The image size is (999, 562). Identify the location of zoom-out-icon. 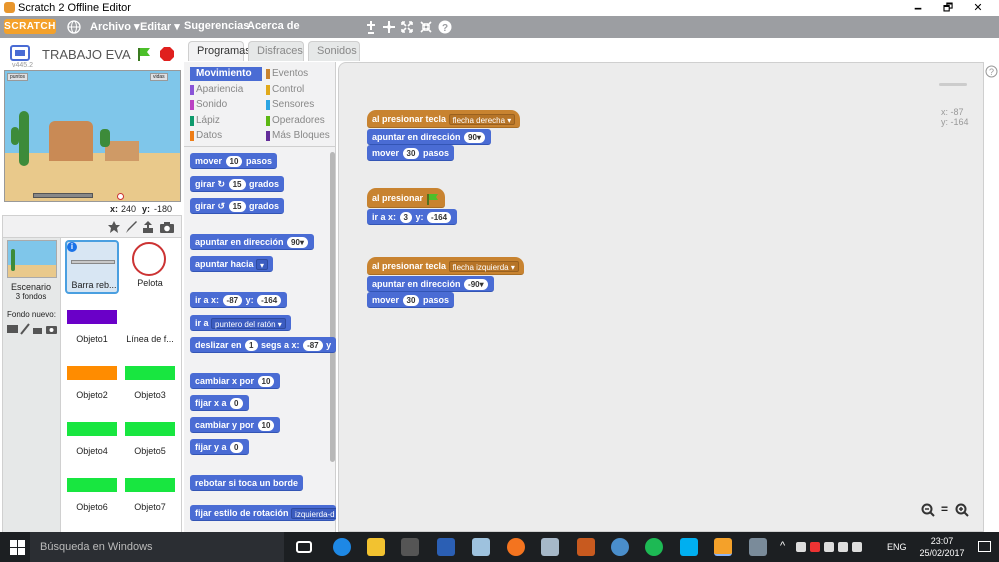
(928, 510).